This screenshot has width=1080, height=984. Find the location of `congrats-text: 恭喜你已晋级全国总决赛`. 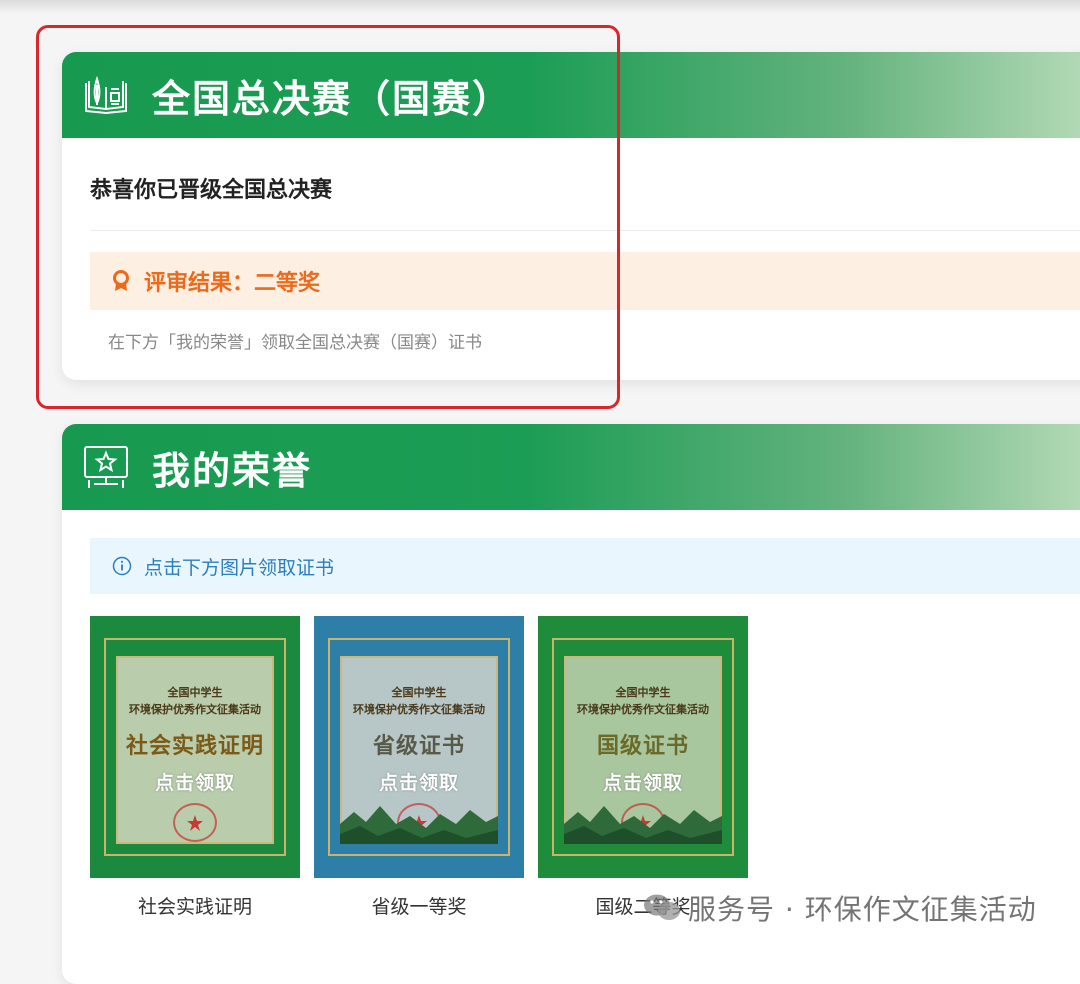

congrats-text: 恭喜你已晋级全国总决赛 is located at coordinates (211, 190).